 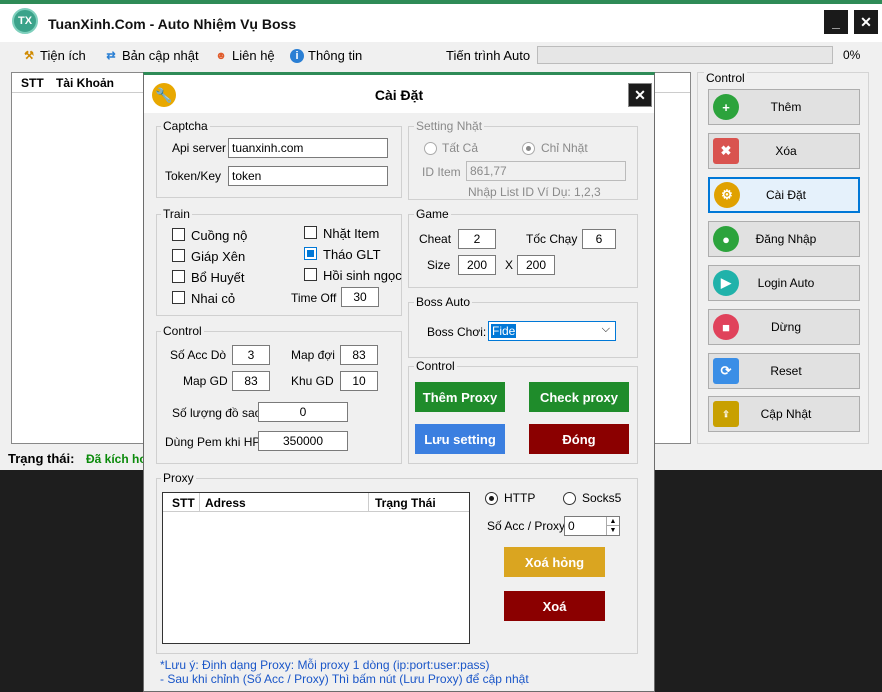 What do you see at coordinates (449, 126) in the screenshot?
I see `setting-nhat-legend: Setting Nhặt` at bounding box center [449, 126].